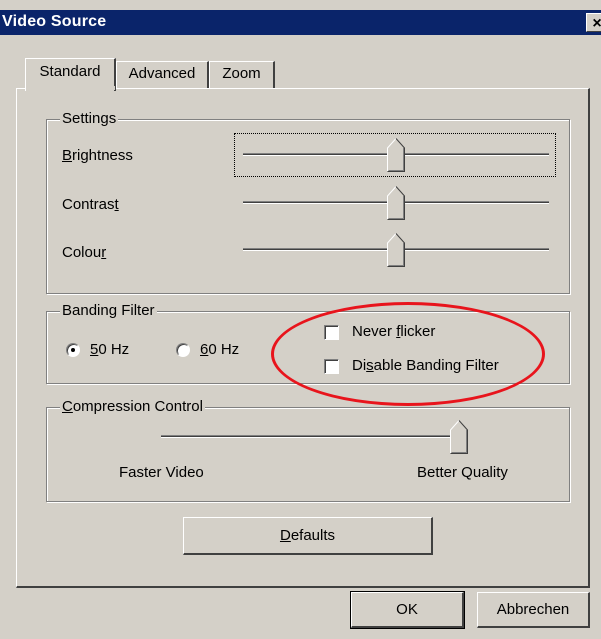 The height and width of the screenshot is (639, 601). I want to click on radio-50hz-mnemonic: 5, so click(94, 349).